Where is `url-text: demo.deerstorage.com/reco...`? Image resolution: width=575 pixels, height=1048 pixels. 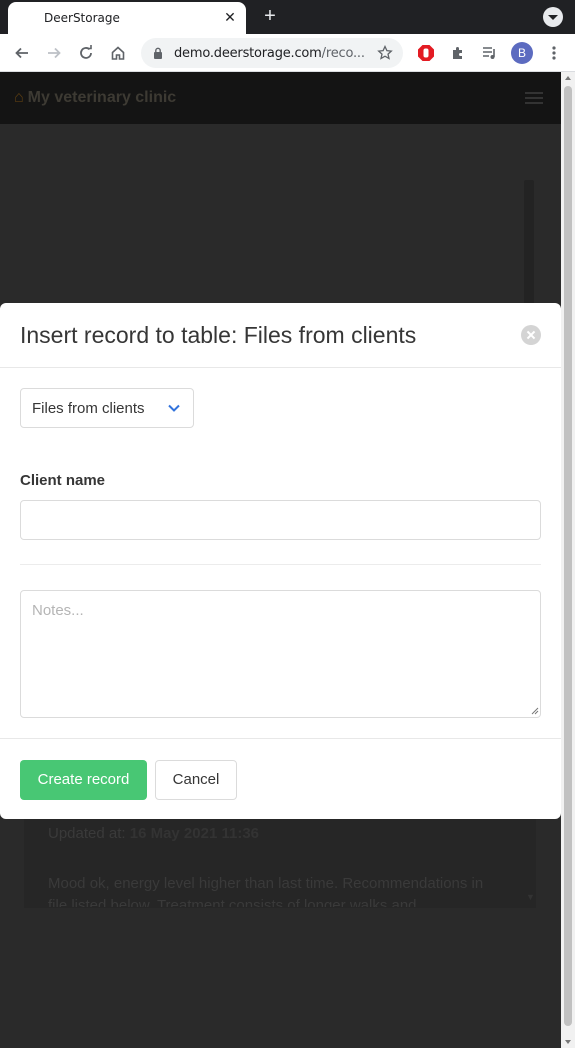
url-text: demo.deerstorage.com/reco... is located at coordinates (269, 53).